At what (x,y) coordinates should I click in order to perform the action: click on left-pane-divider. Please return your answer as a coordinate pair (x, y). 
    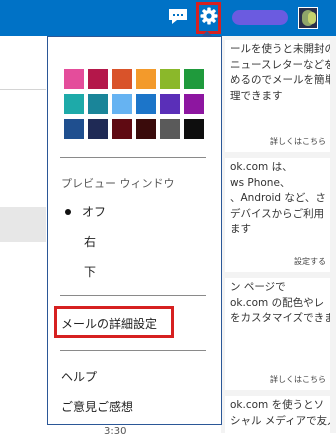
    Looking at the image, I should click on (23, 89).